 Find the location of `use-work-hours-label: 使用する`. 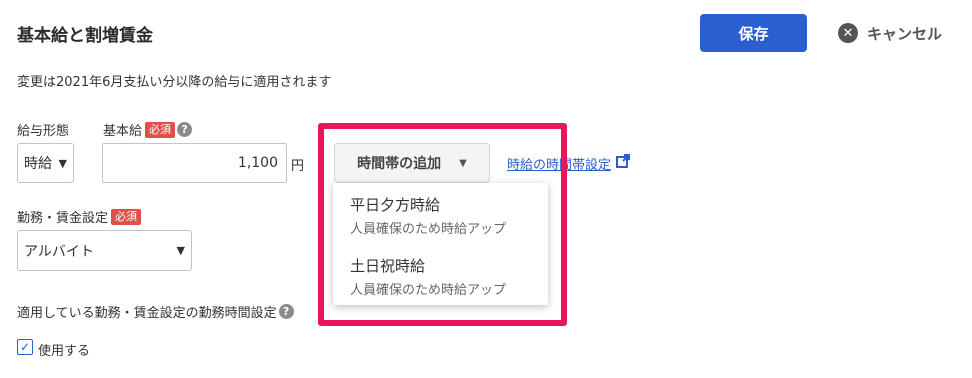

use-work-hours-label: 使用する is located at coordinates (64, 351).